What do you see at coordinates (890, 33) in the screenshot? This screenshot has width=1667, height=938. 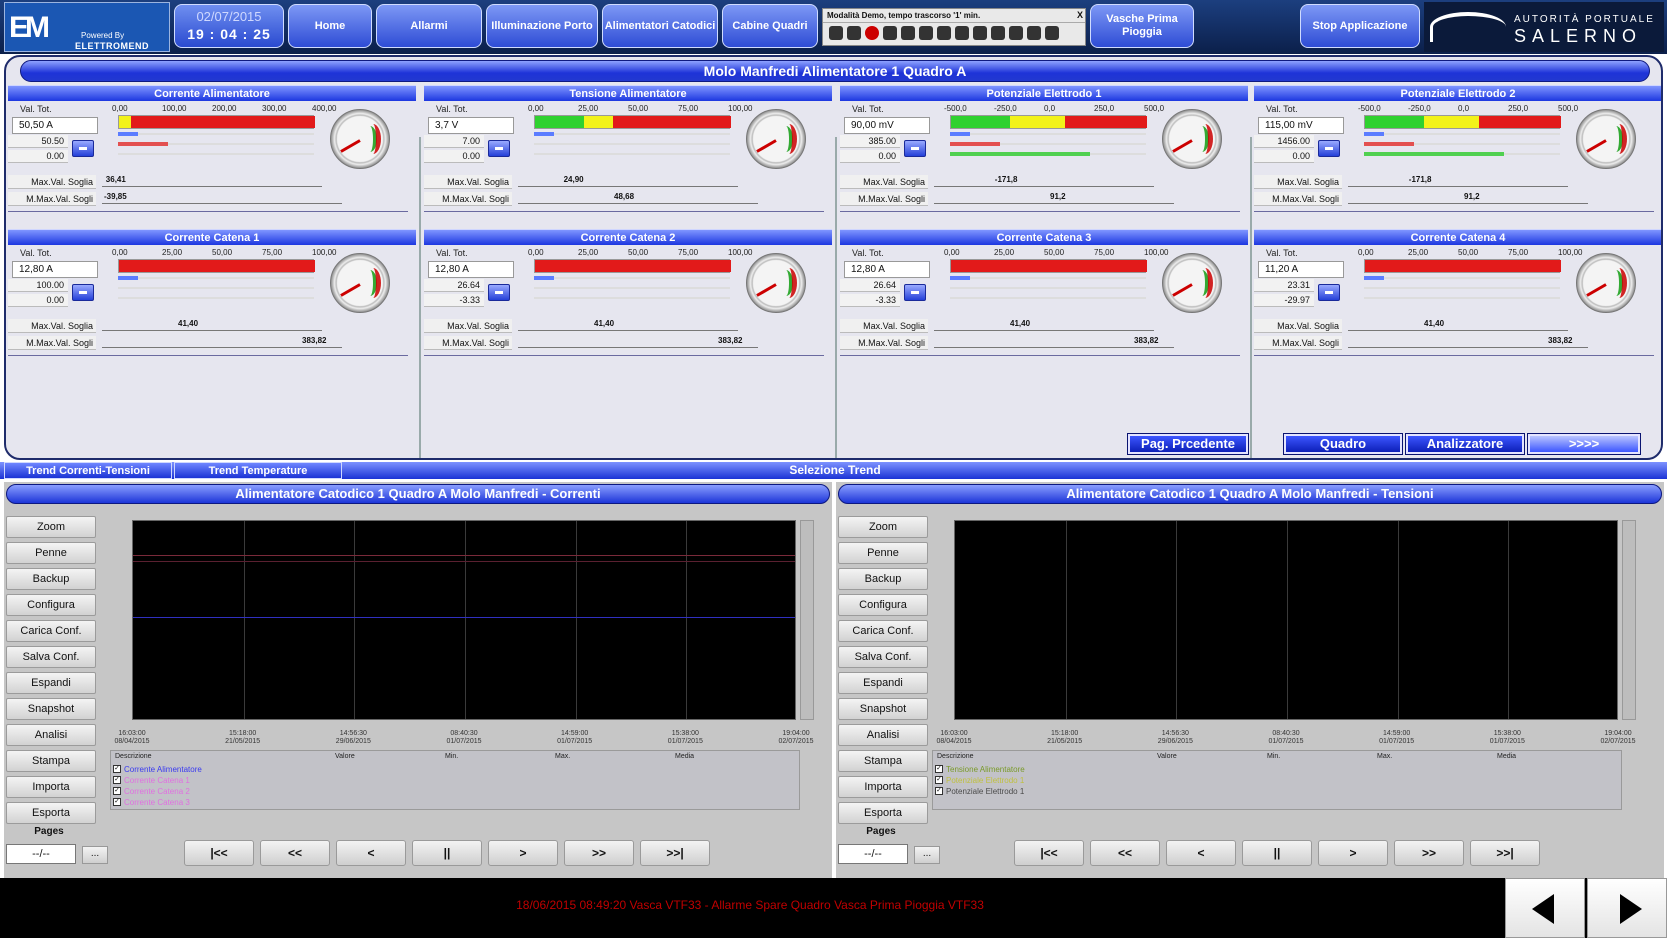 I see `tool-flash-icon` at bounding box center [890, 33].